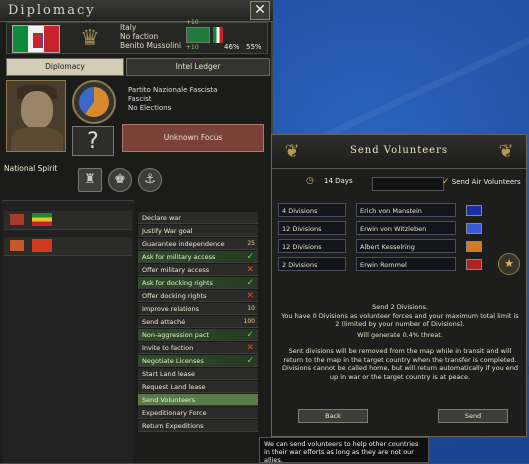 Image resolution: width=529 pixels, height=464 pixels. Describe the element at coordinates (164, 322) in the screenshot. I see `action-label: Send attaché` at that location.